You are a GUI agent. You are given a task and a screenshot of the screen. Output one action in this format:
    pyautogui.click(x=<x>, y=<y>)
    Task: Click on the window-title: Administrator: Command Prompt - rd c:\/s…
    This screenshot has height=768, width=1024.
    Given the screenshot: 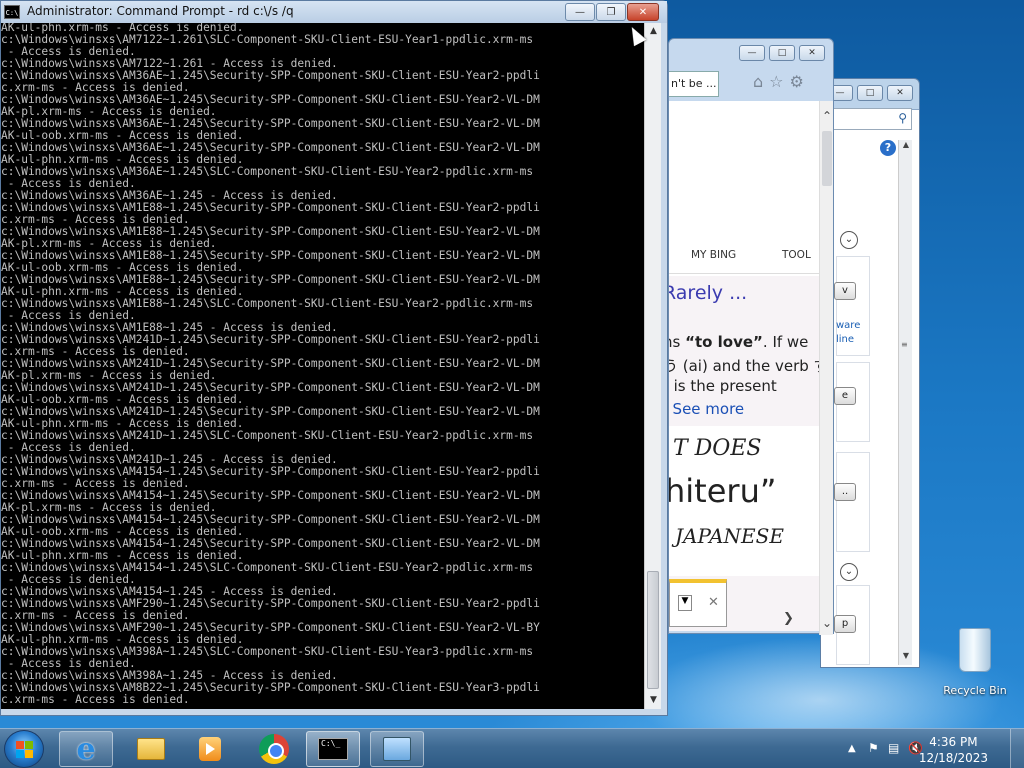 What is the action you would take?
    pyautogui.click(x=160, y=11)
    